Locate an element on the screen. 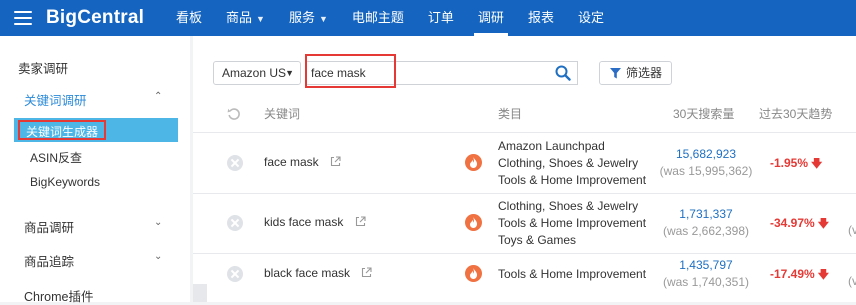  refresh-icon is located at coordinates (234, 114).